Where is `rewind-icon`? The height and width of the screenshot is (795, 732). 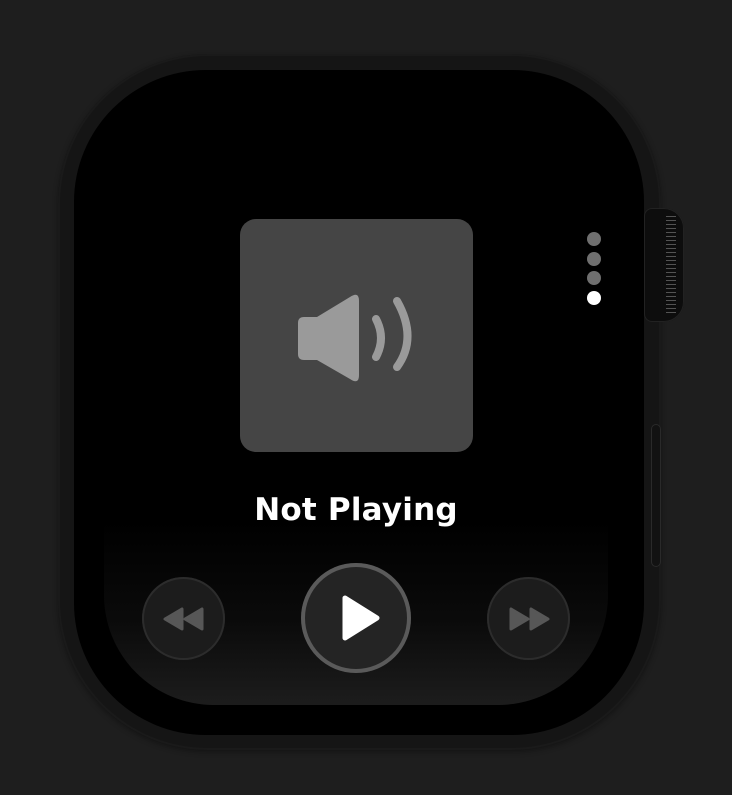
rewind-icon is located at coordinates (183, 618).